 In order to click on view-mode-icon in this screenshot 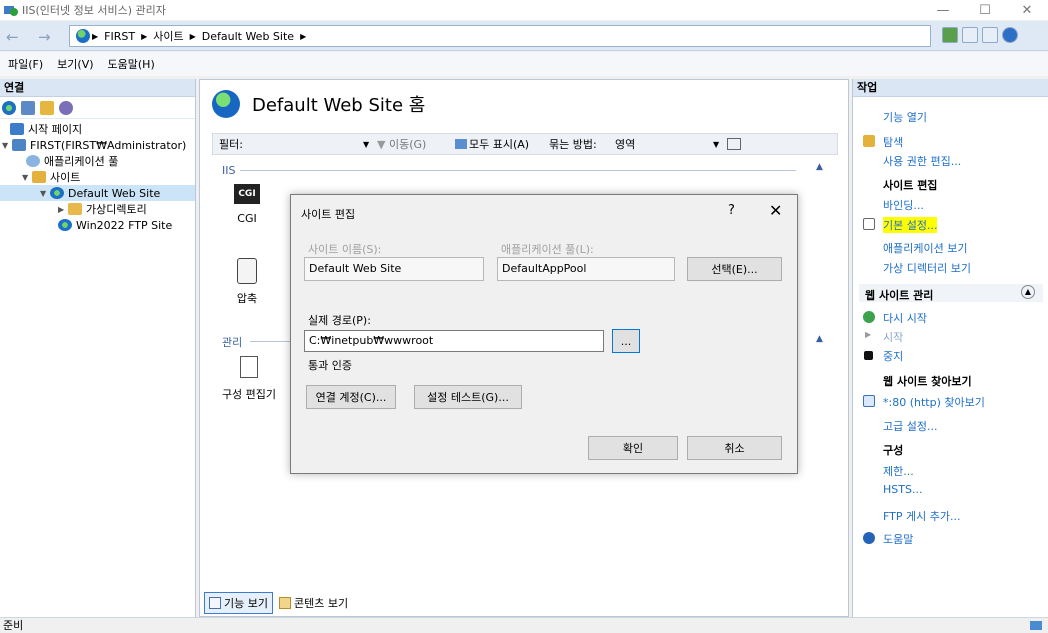, I will do `click(734, 144)`.